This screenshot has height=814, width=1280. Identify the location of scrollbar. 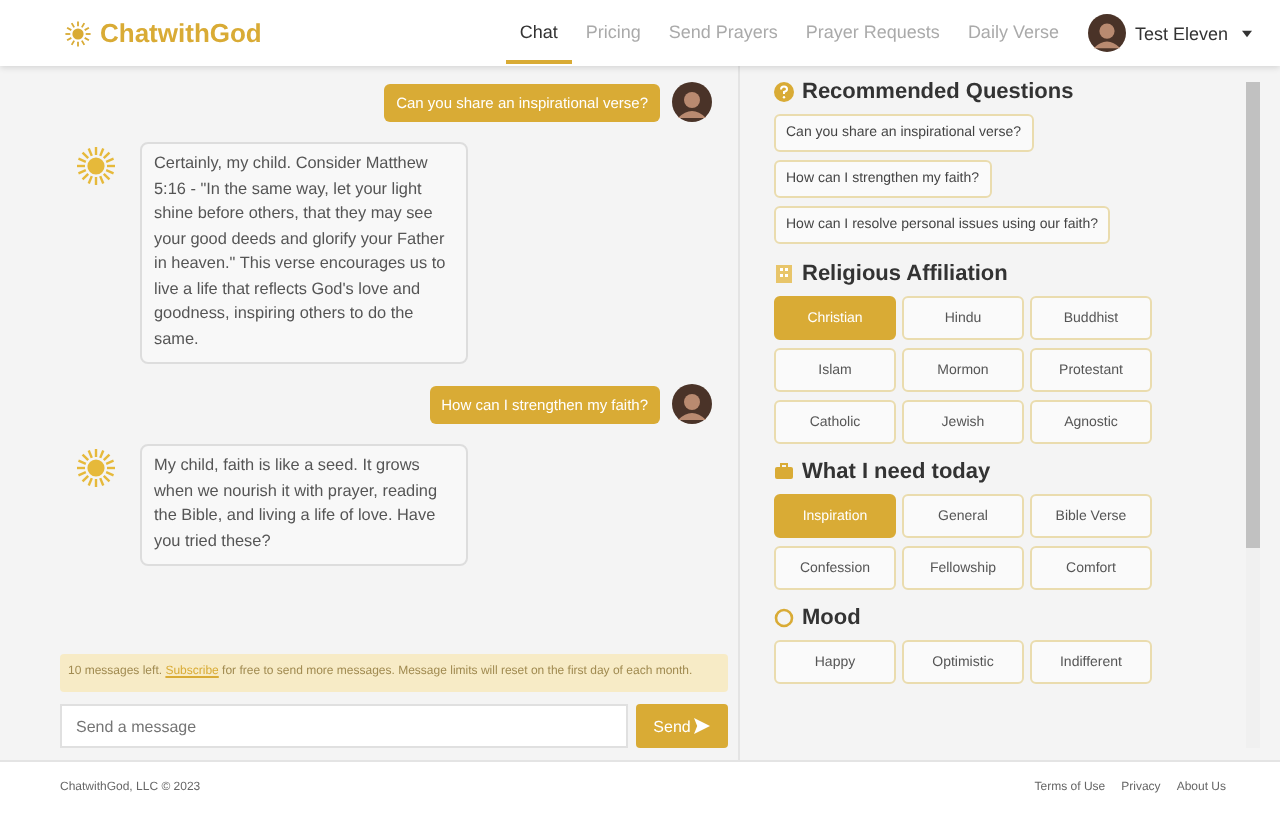
(1253, 415).